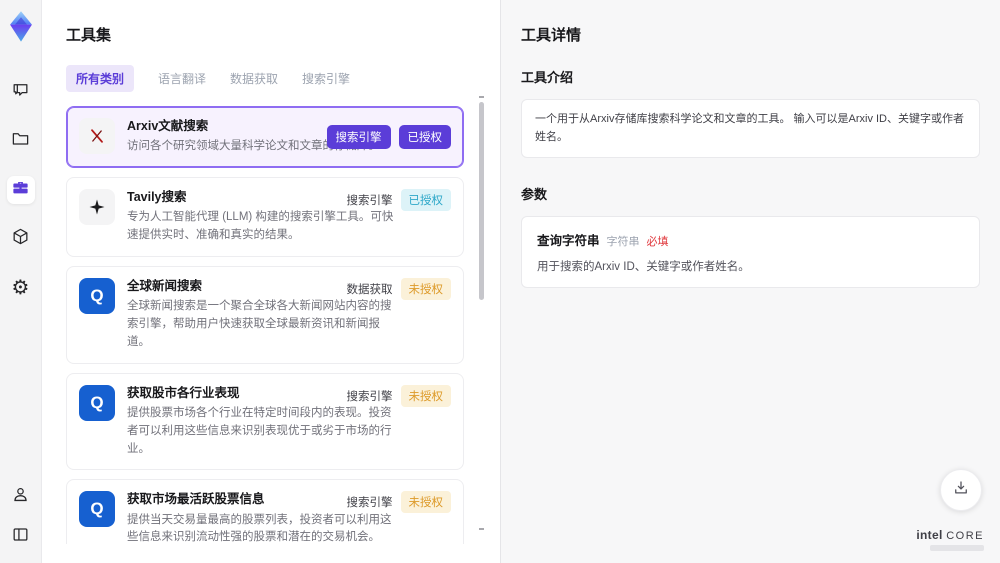  I want to click on parameter-type: 字符串, so click(623, 242).